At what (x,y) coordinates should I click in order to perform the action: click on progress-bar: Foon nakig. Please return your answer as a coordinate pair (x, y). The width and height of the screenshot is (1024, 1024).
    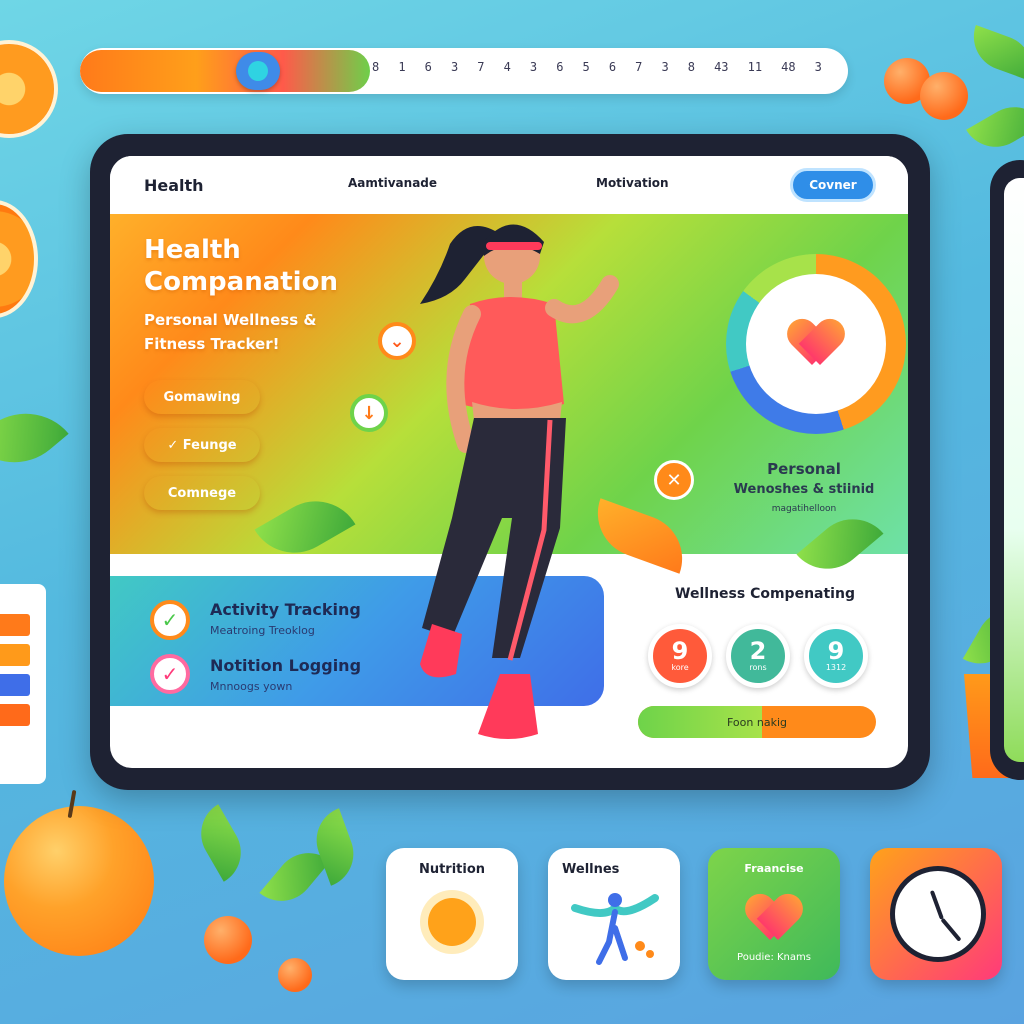
    Looking at the image, I should click on (757, 722).